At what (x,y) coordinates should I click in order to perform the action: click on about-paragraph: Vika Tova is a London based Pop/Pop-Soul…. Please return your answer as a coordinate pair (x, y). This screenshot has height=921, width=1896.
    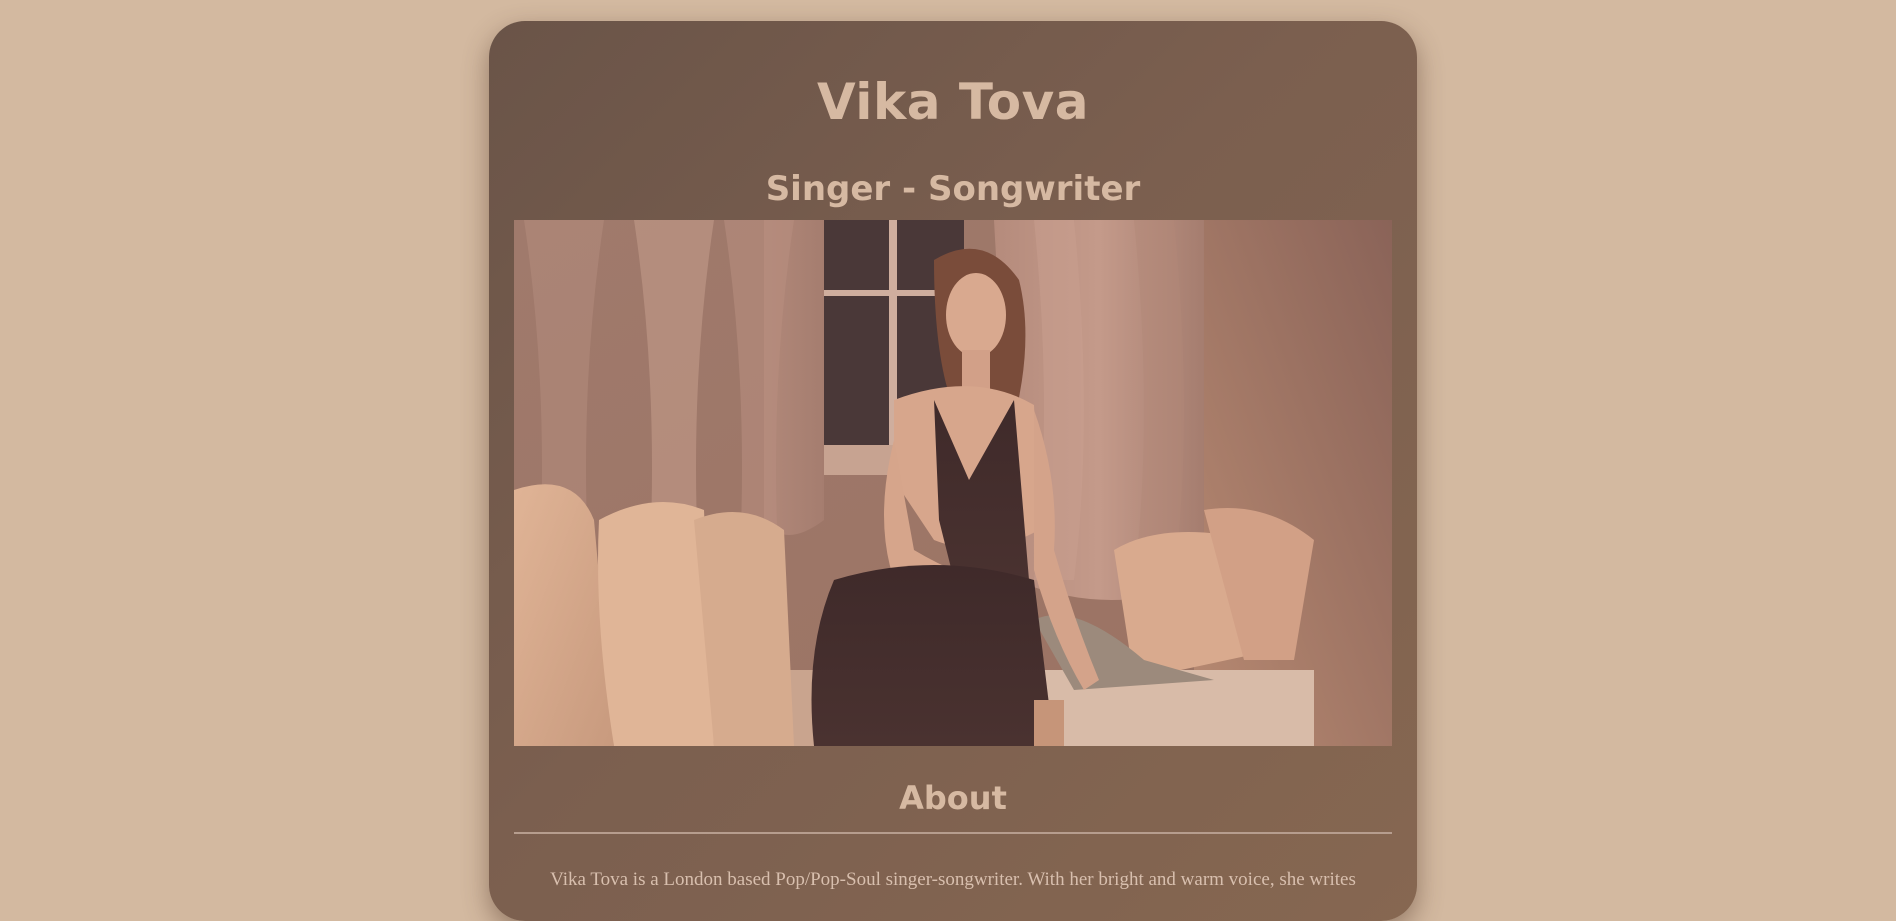
    Looking at the image, I should click on (953, 879).